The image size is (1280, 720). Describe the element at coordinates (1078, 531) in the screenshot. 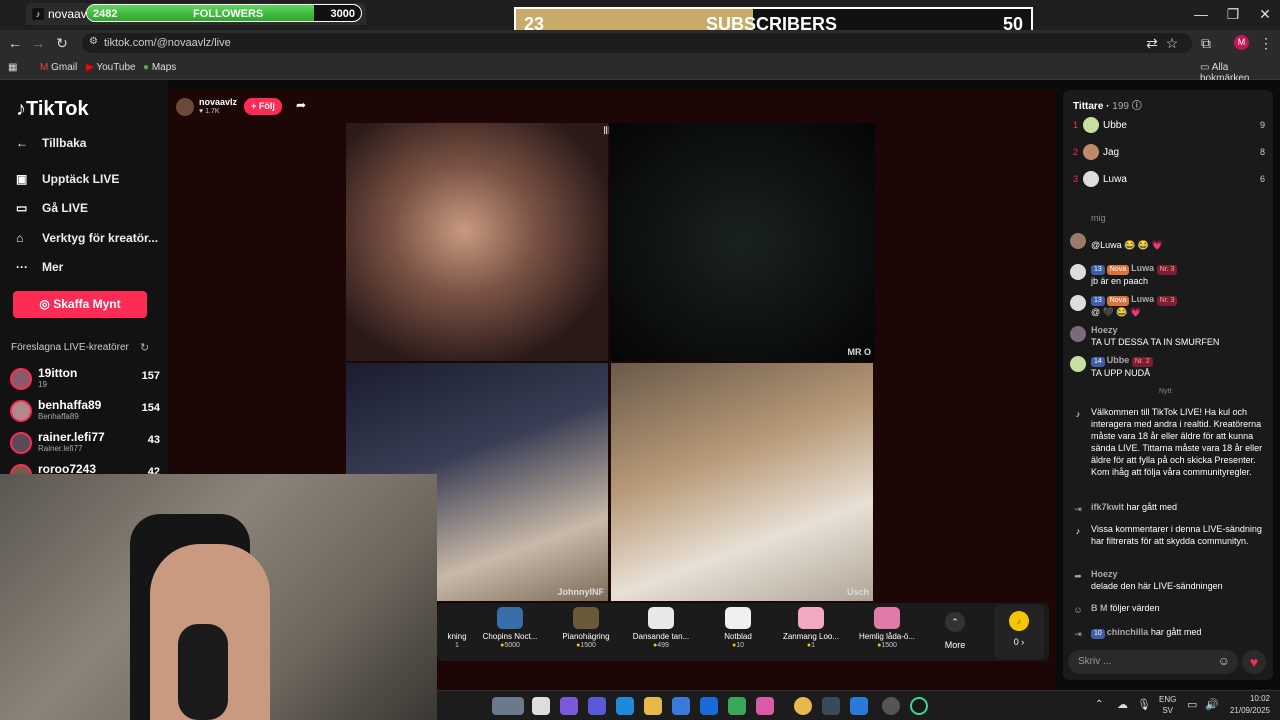

I see `tiktok-note-icon: ♪` at that location.